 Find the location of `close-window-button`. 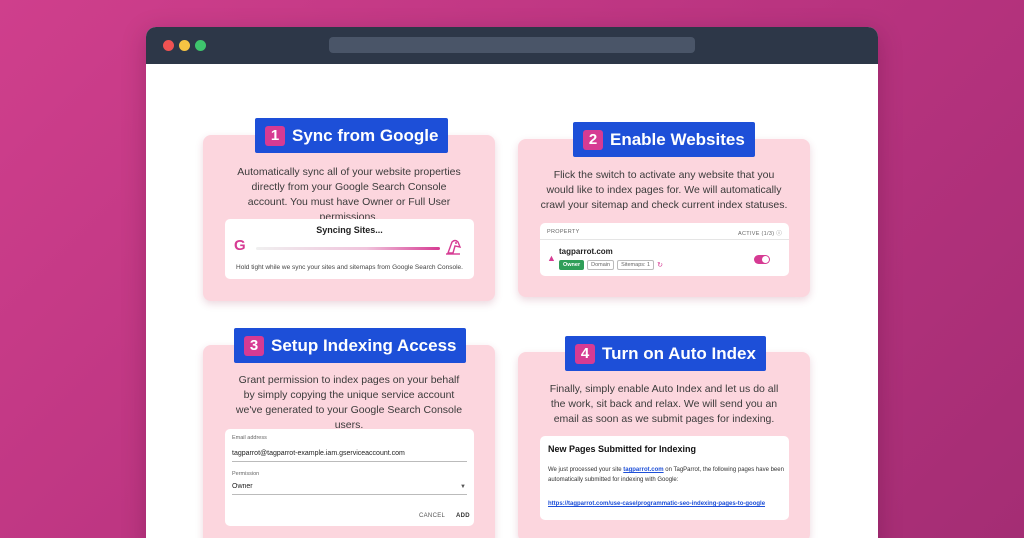

close-window-button is located at coordinates (168, 45).